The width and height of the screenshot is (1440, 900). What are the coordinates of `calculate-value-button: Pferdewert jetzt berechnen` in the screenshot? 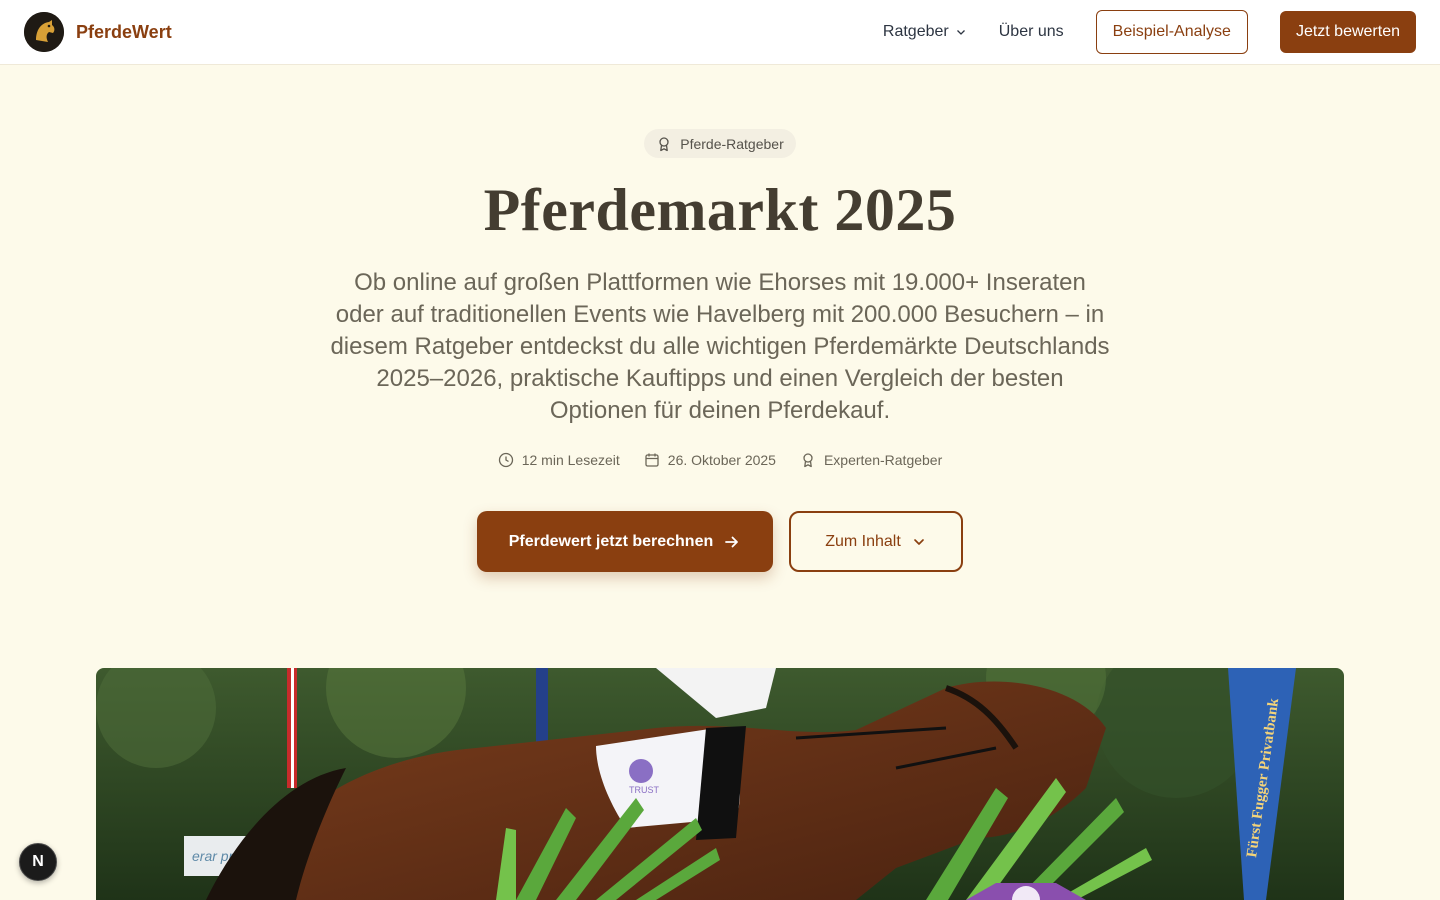 It's located at (625, 541).